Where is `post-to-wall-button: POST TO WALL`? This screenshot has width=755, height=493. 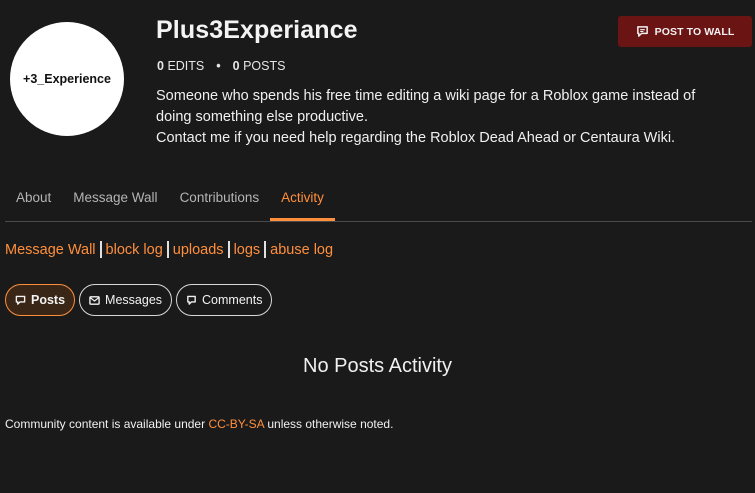
post-to-wall-button: POST TO WALL is located at coordinates (685, 31).